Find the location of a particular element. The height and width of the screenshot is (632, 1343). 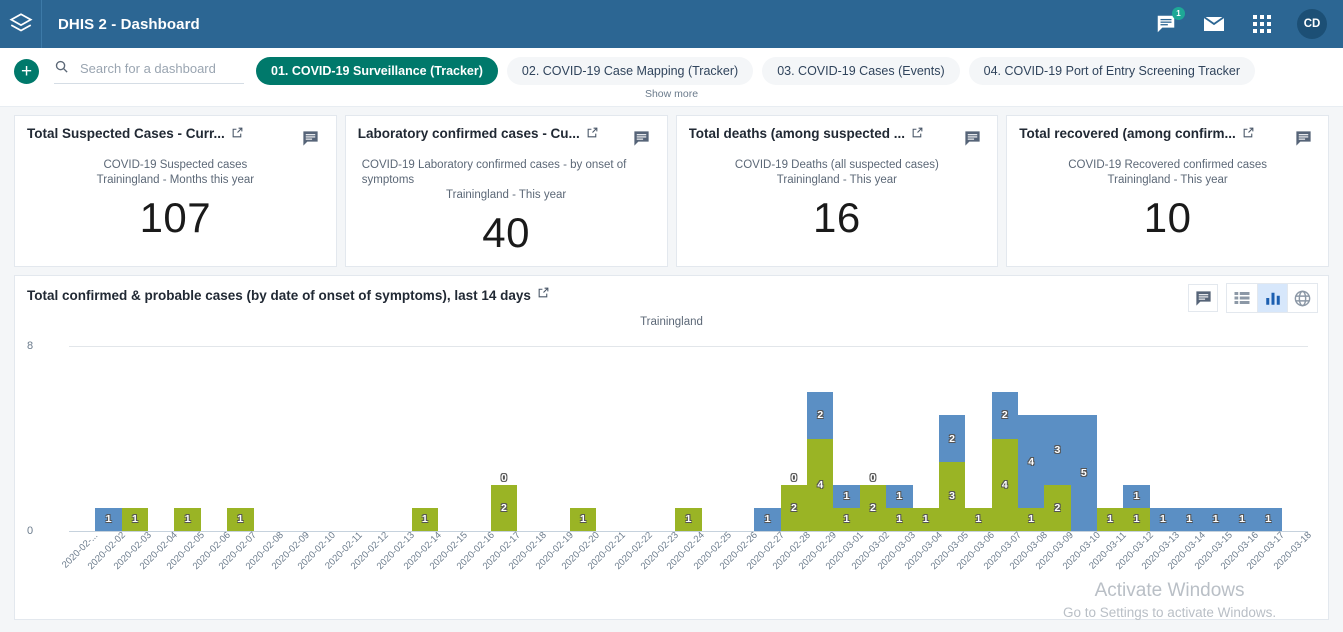

avatar: CD is located at coordinates (1312, 24).